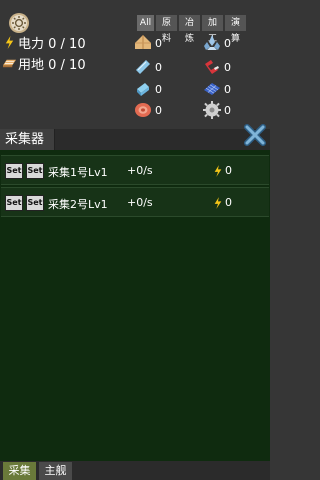  I want to click on resource-crystal: 0, so click(233, 43).